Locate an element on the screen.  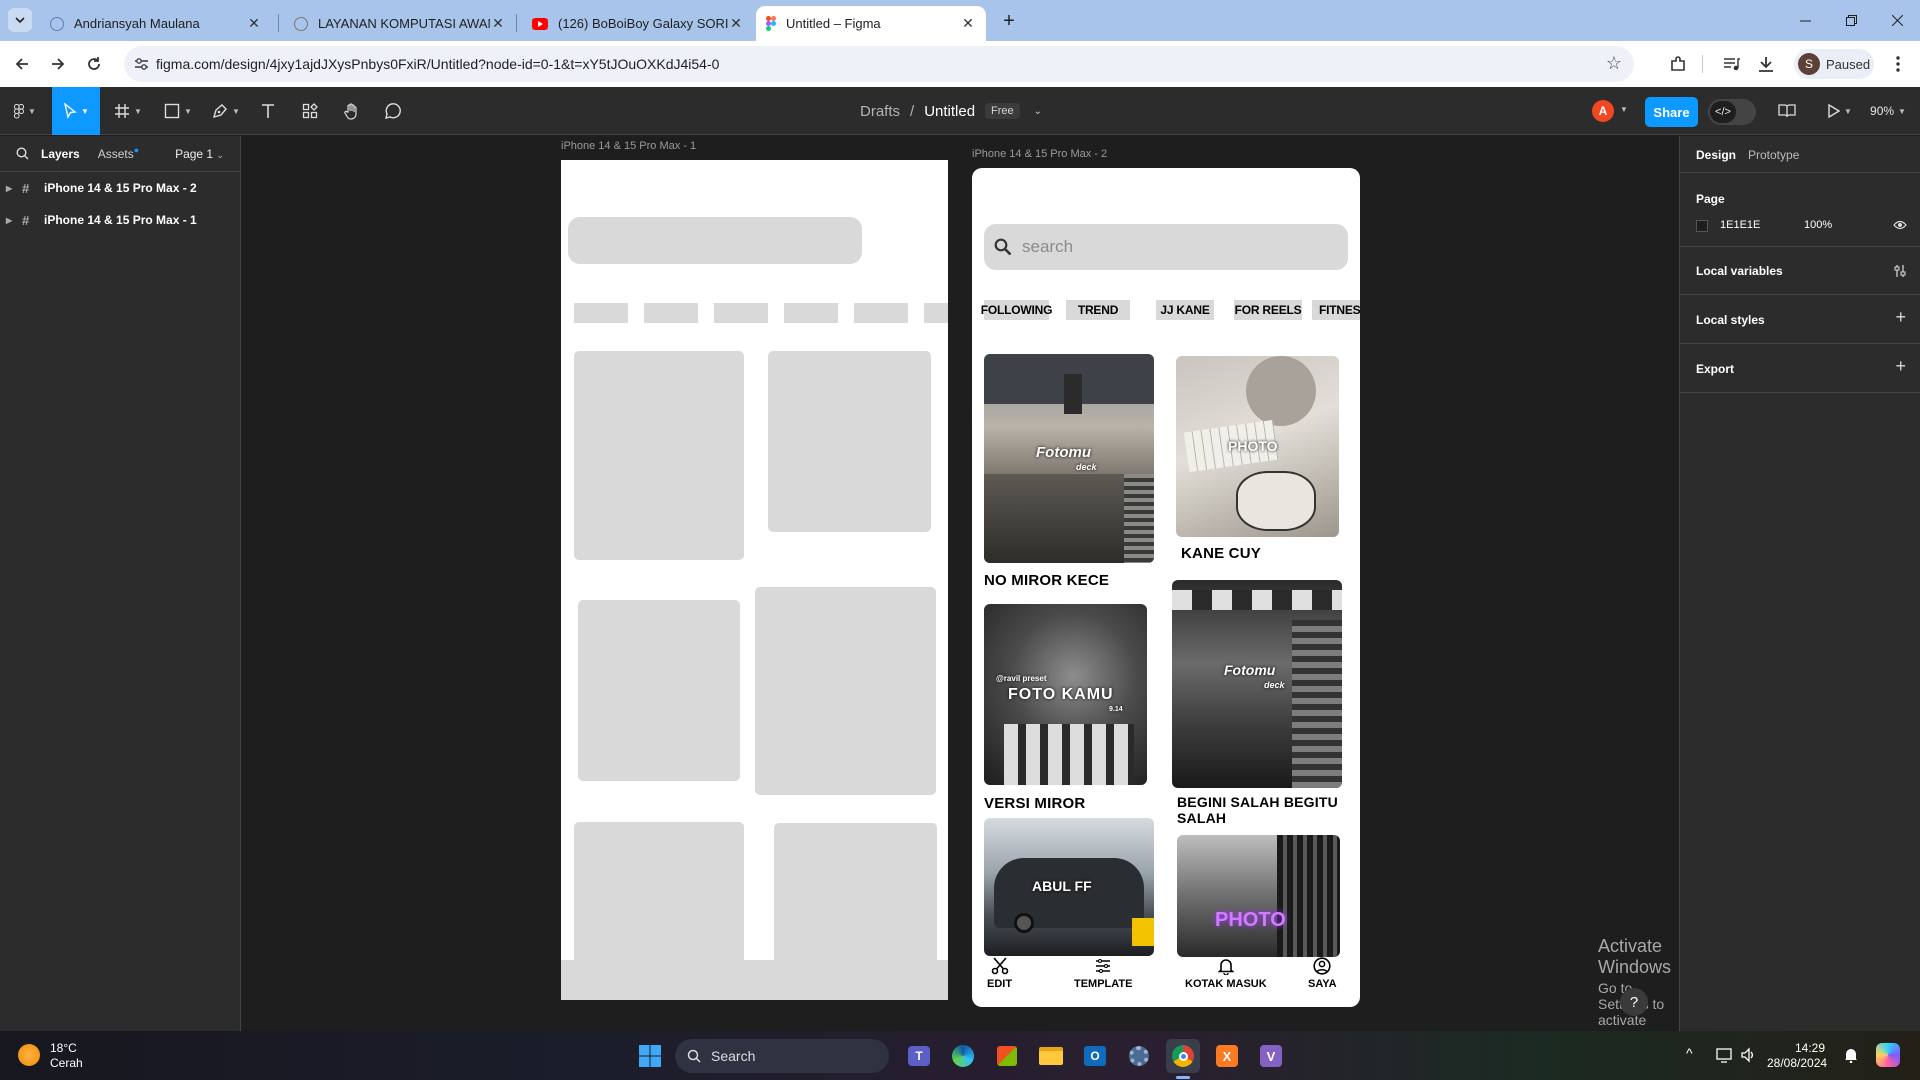
wire-bottom-nav is located at coordinates (754, 980).